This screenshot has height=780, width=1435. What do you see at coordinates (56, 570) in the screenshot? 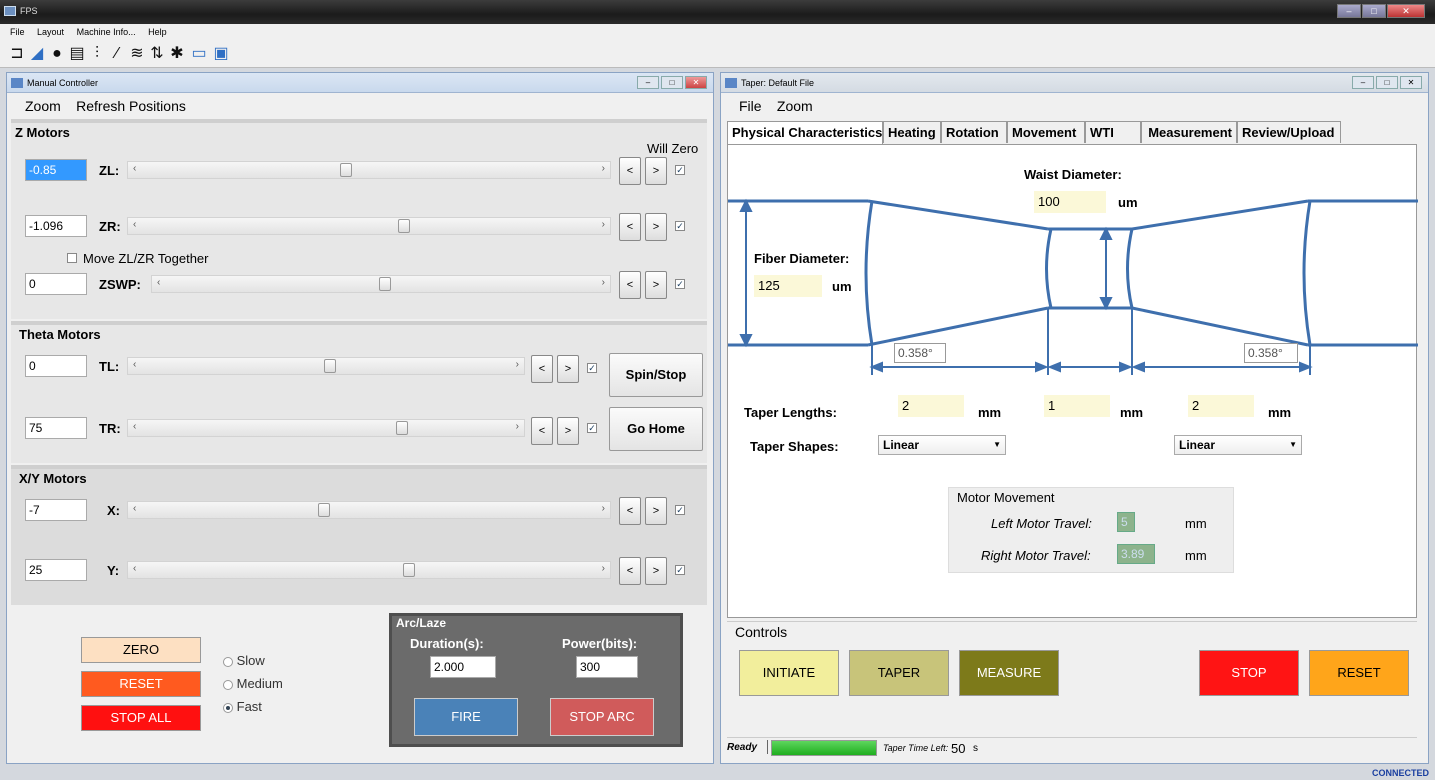
I see `y-position-input: 25` at bounding box center [56, 570].